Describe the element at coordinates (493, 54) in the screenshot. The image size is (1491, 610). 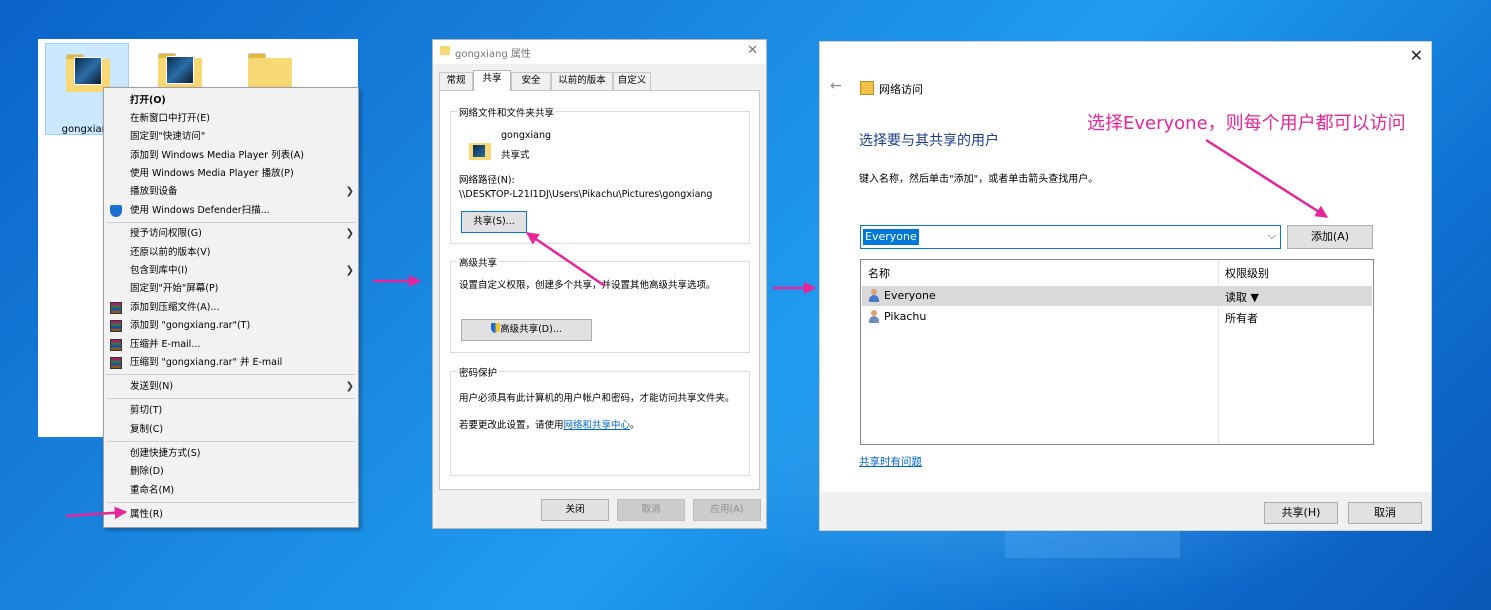
I see `properties-title: gongxiang 属性` at that location.